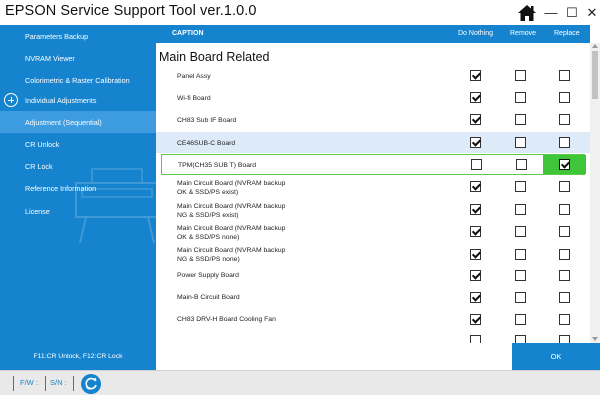 The width and height of the screenshot is (600, 399). I want to click on status-separator, so click(13, 383).